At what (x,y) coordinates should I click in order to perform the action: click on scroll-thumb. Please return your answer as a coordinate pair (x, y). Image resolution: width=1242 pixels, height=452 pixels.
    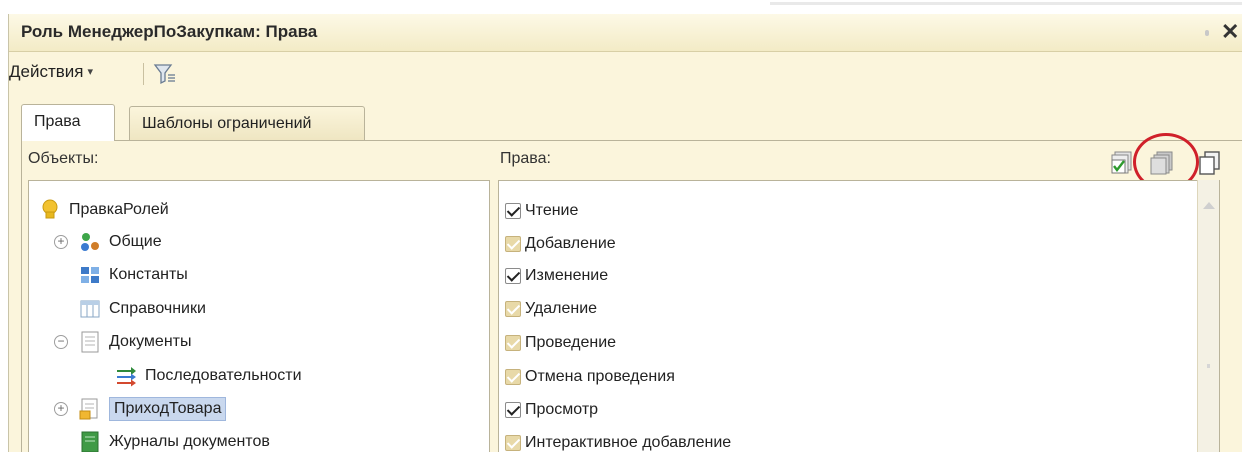
    Looking at the image, I should click on (1208, 366).